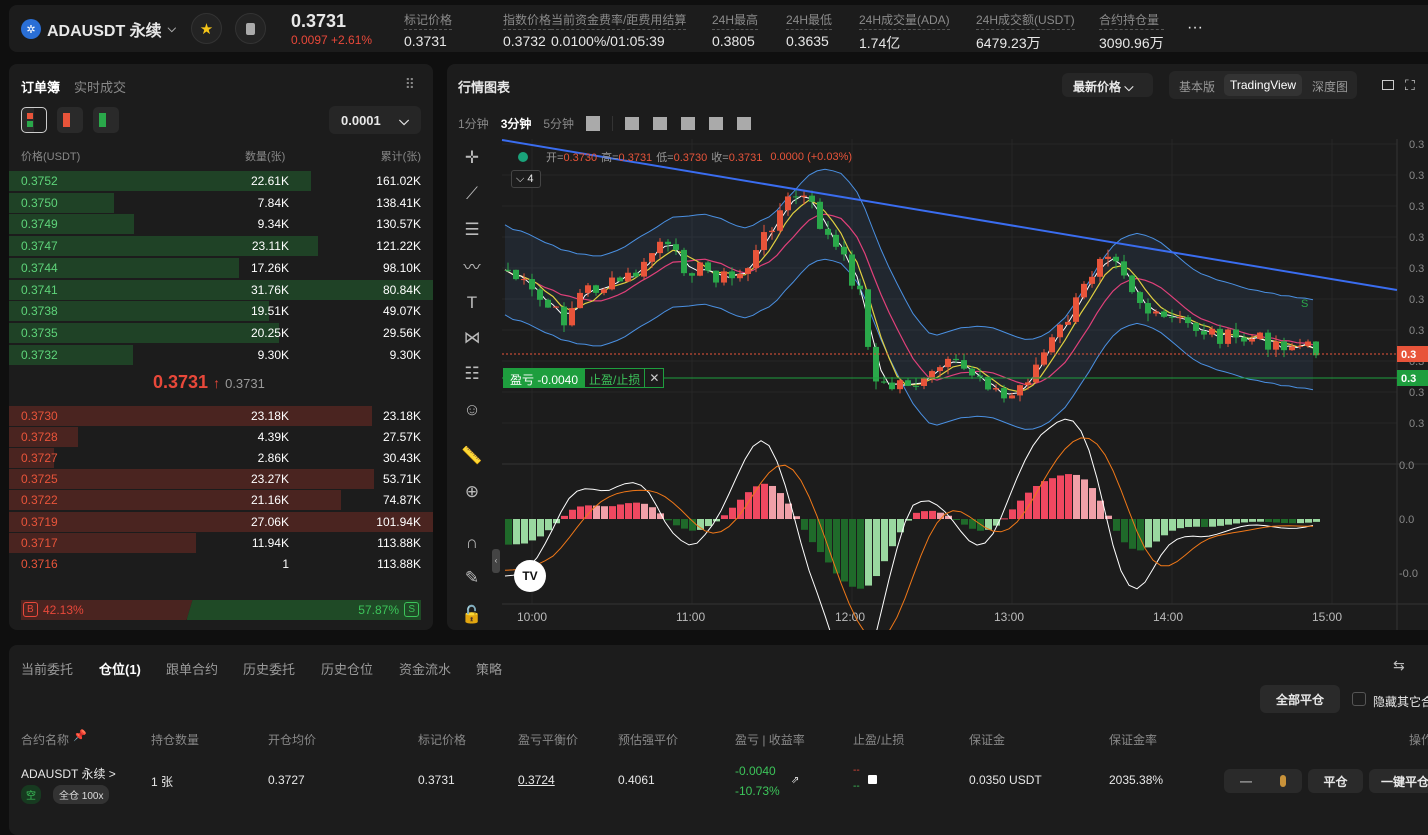  I want to click on close-price-input: —, so click(1263, 781).